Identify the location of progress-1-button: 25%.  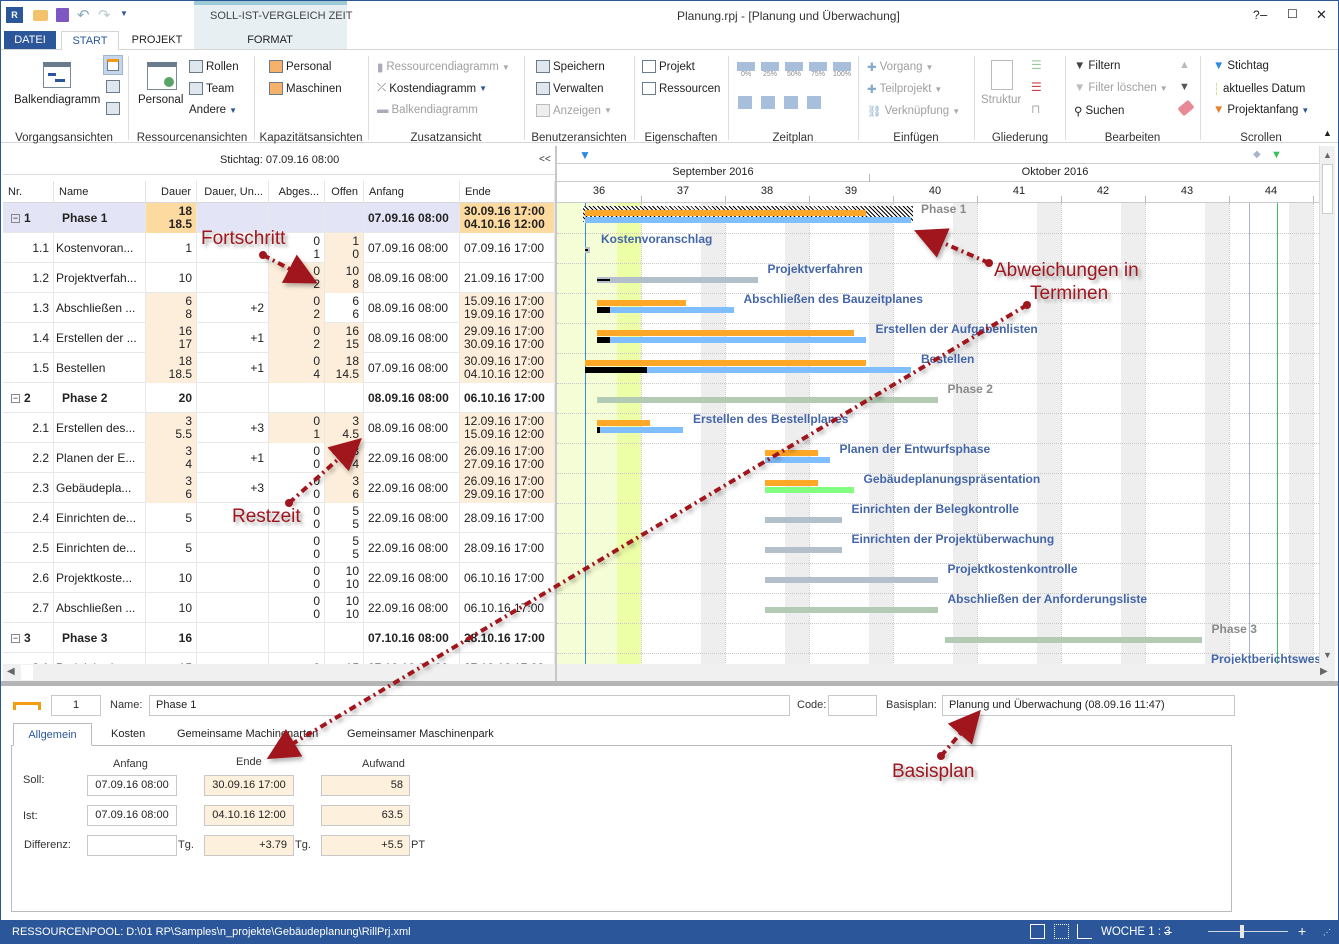
(770, 74).